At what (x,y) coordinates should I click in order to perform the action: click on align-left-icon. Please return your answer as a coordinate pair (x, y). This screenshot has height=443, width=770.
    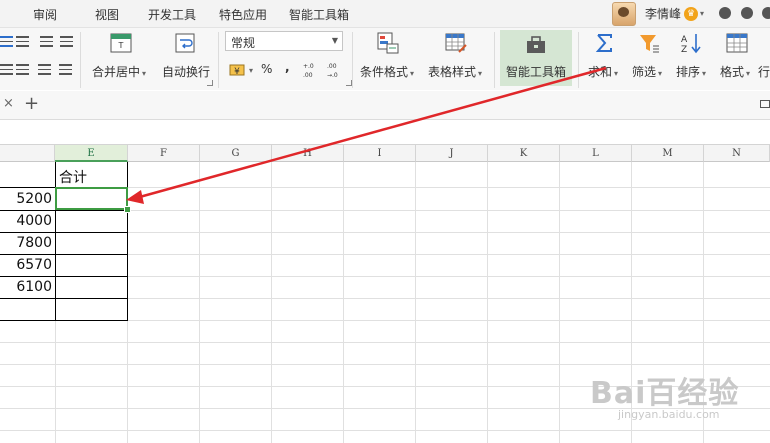
    Looking at the image, I should click on (6, 41).